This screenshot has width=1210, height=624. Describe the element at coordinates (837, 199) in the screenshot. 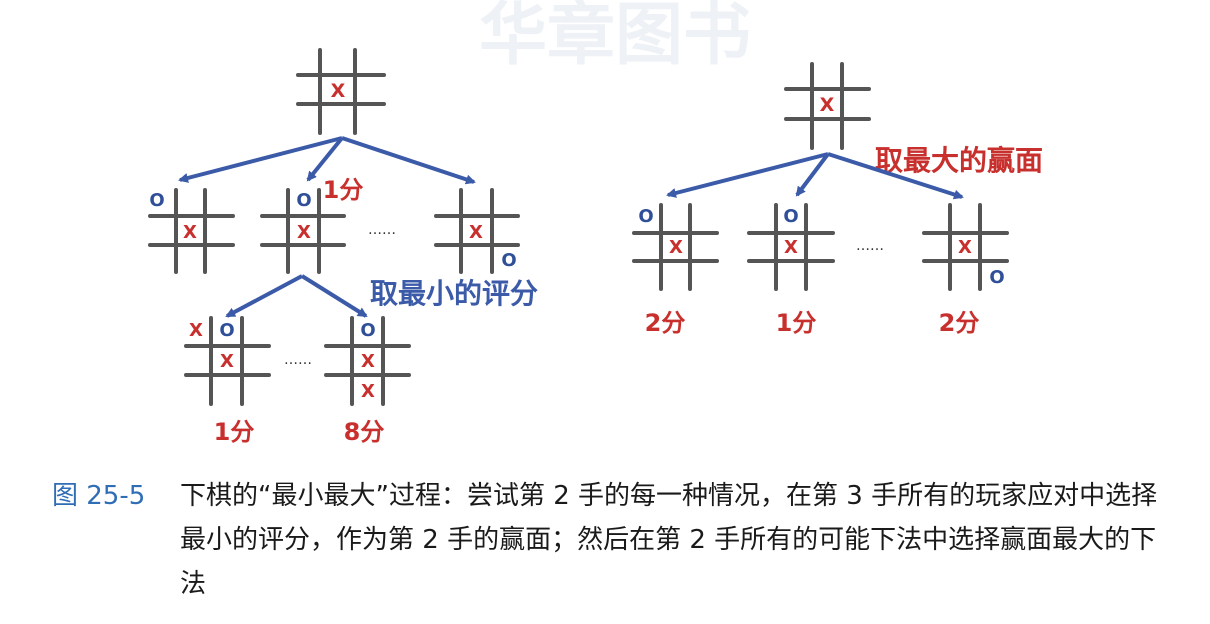

I see `right-tree: X 取最大的赢面 O X O X …… X O 2分 1分 2分` at that location.